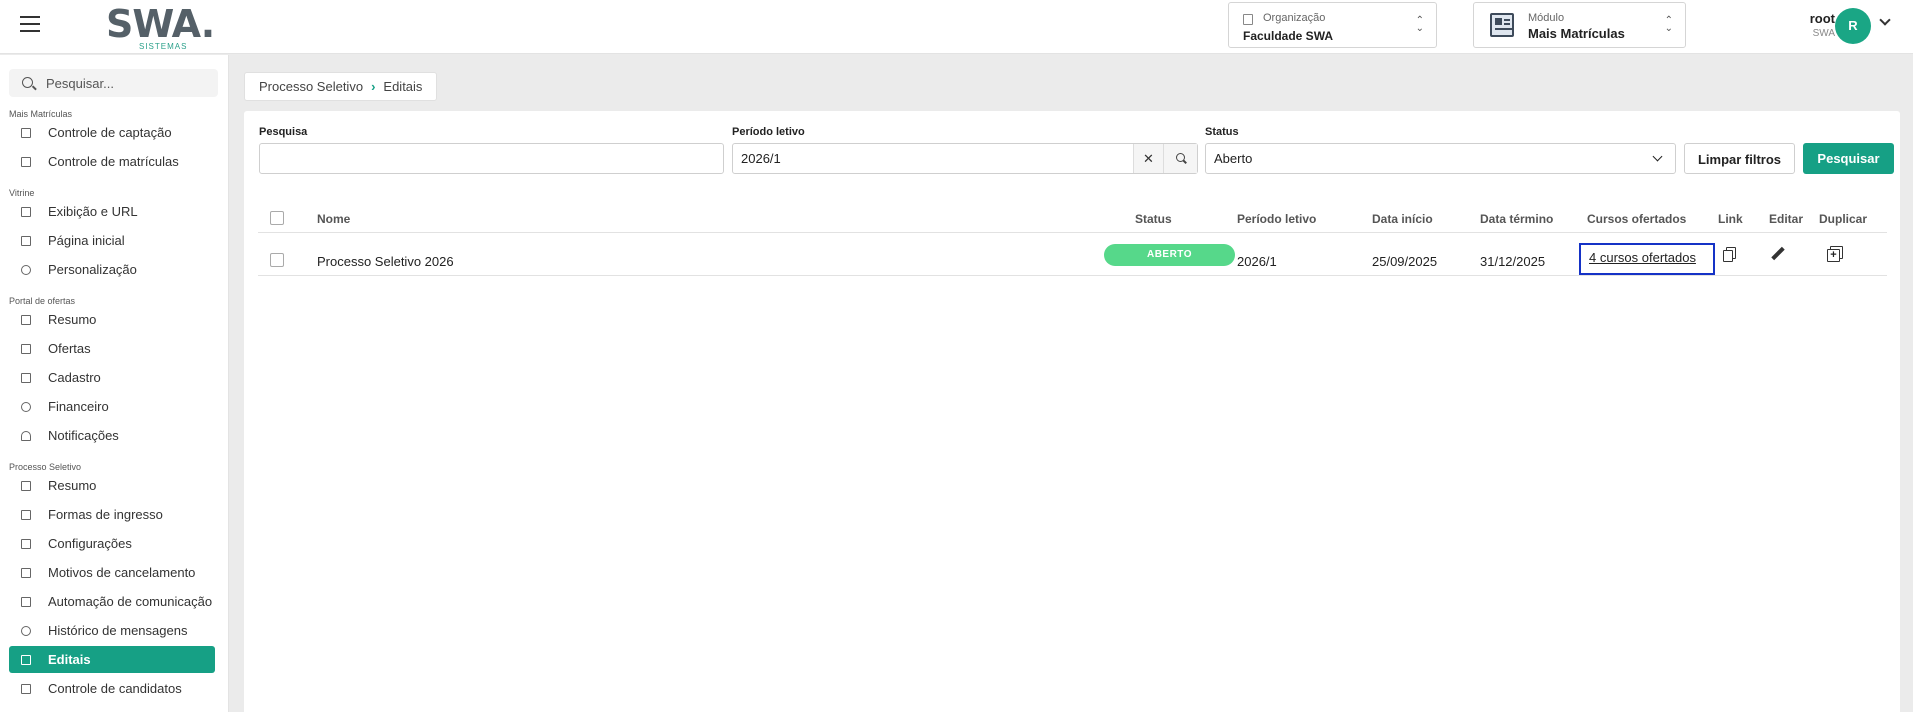 This screenshot has height=712, width=1913. What do you see at coordinates (1576, 33) in the screenshot?
I see `module-value: Mais Matrículas` at bounding box center [1576, 33].